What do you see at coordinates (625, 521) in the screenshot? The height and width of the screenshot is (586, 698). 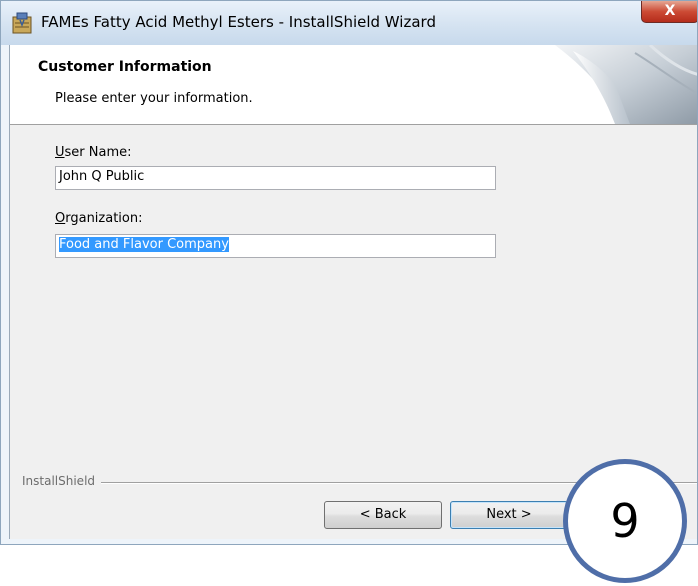 I see `step-number-badge: 9` at bounding box center [625, 521].